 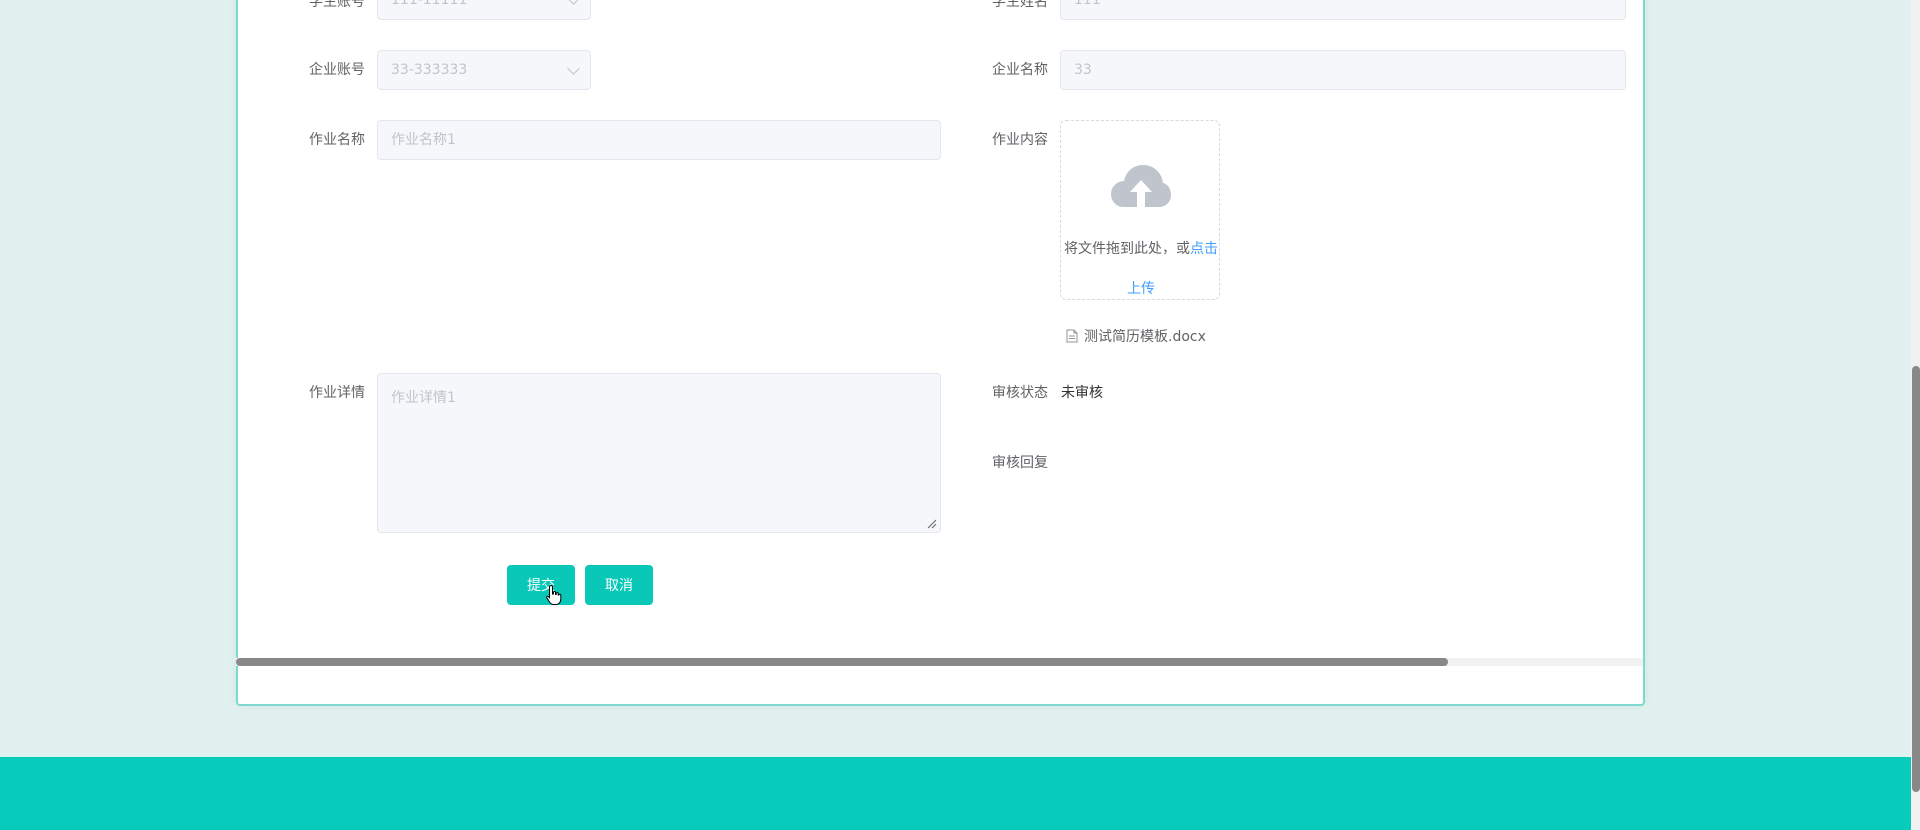 I want to click on student-account-label: 学生账号, so click(x=337, y=5).